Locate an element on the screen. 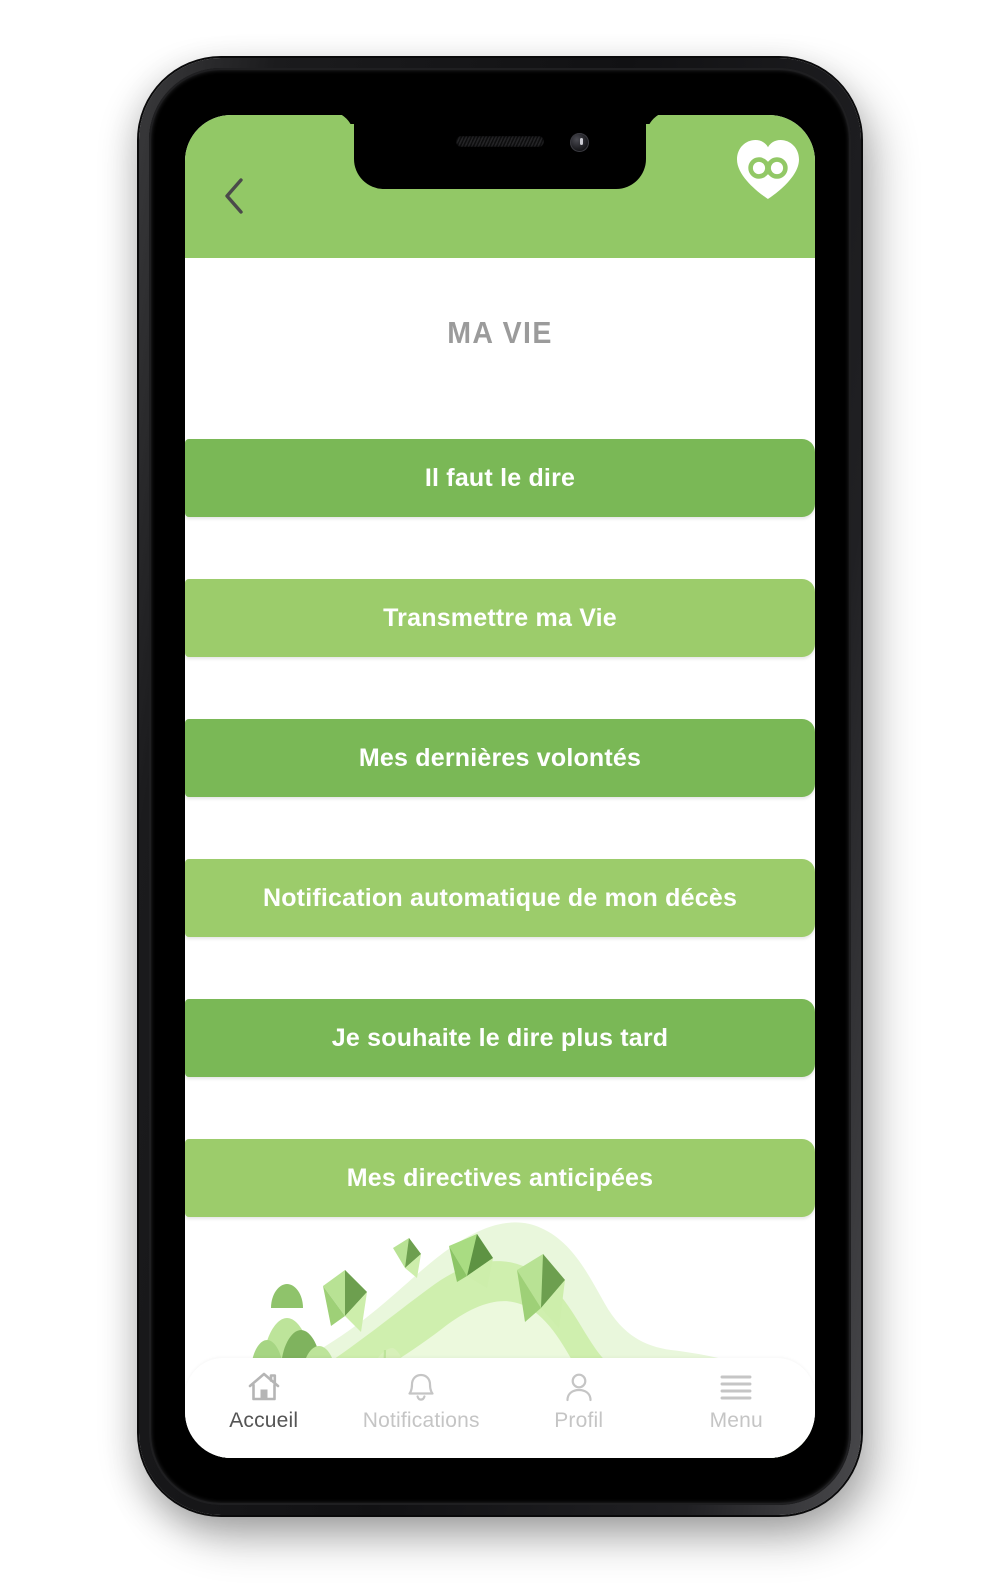 This screenshot has height=1589, width=1000. bottom-navigation-bar: Accueil Notifications Profil Menu is located at coordinates (500, 1408).